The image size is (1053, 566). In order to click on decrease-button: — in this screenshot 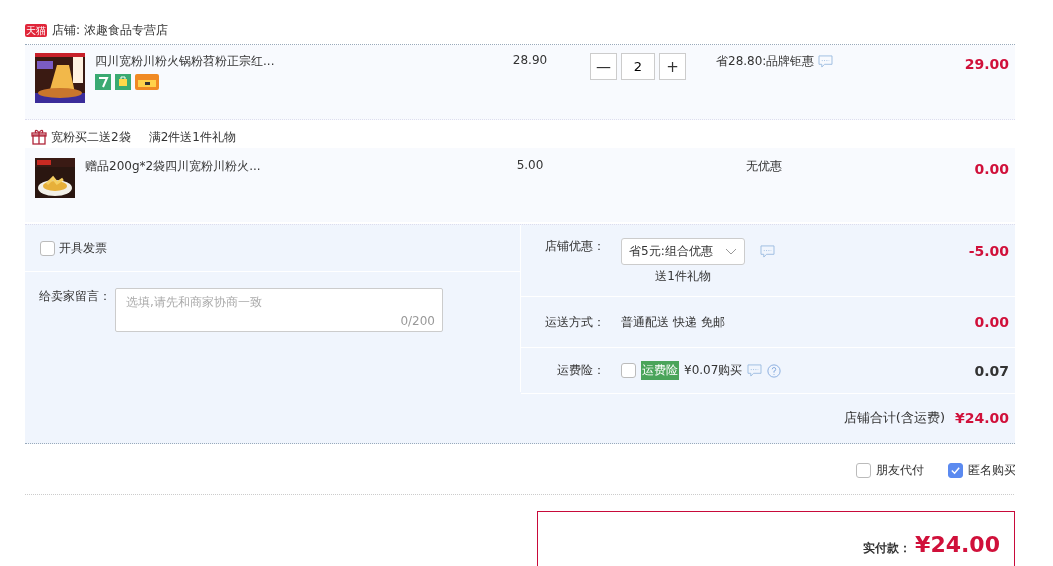, I will do `click(603, 66)`.